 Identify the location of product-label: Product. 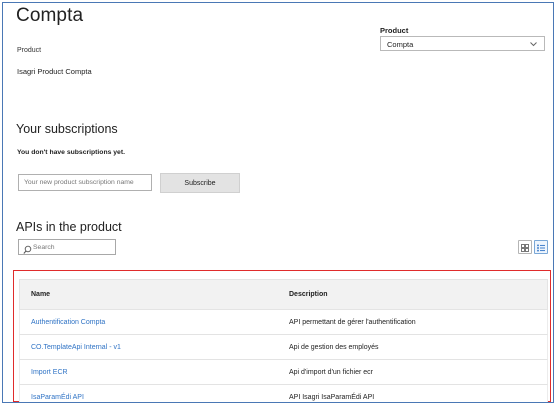
(29, 50).